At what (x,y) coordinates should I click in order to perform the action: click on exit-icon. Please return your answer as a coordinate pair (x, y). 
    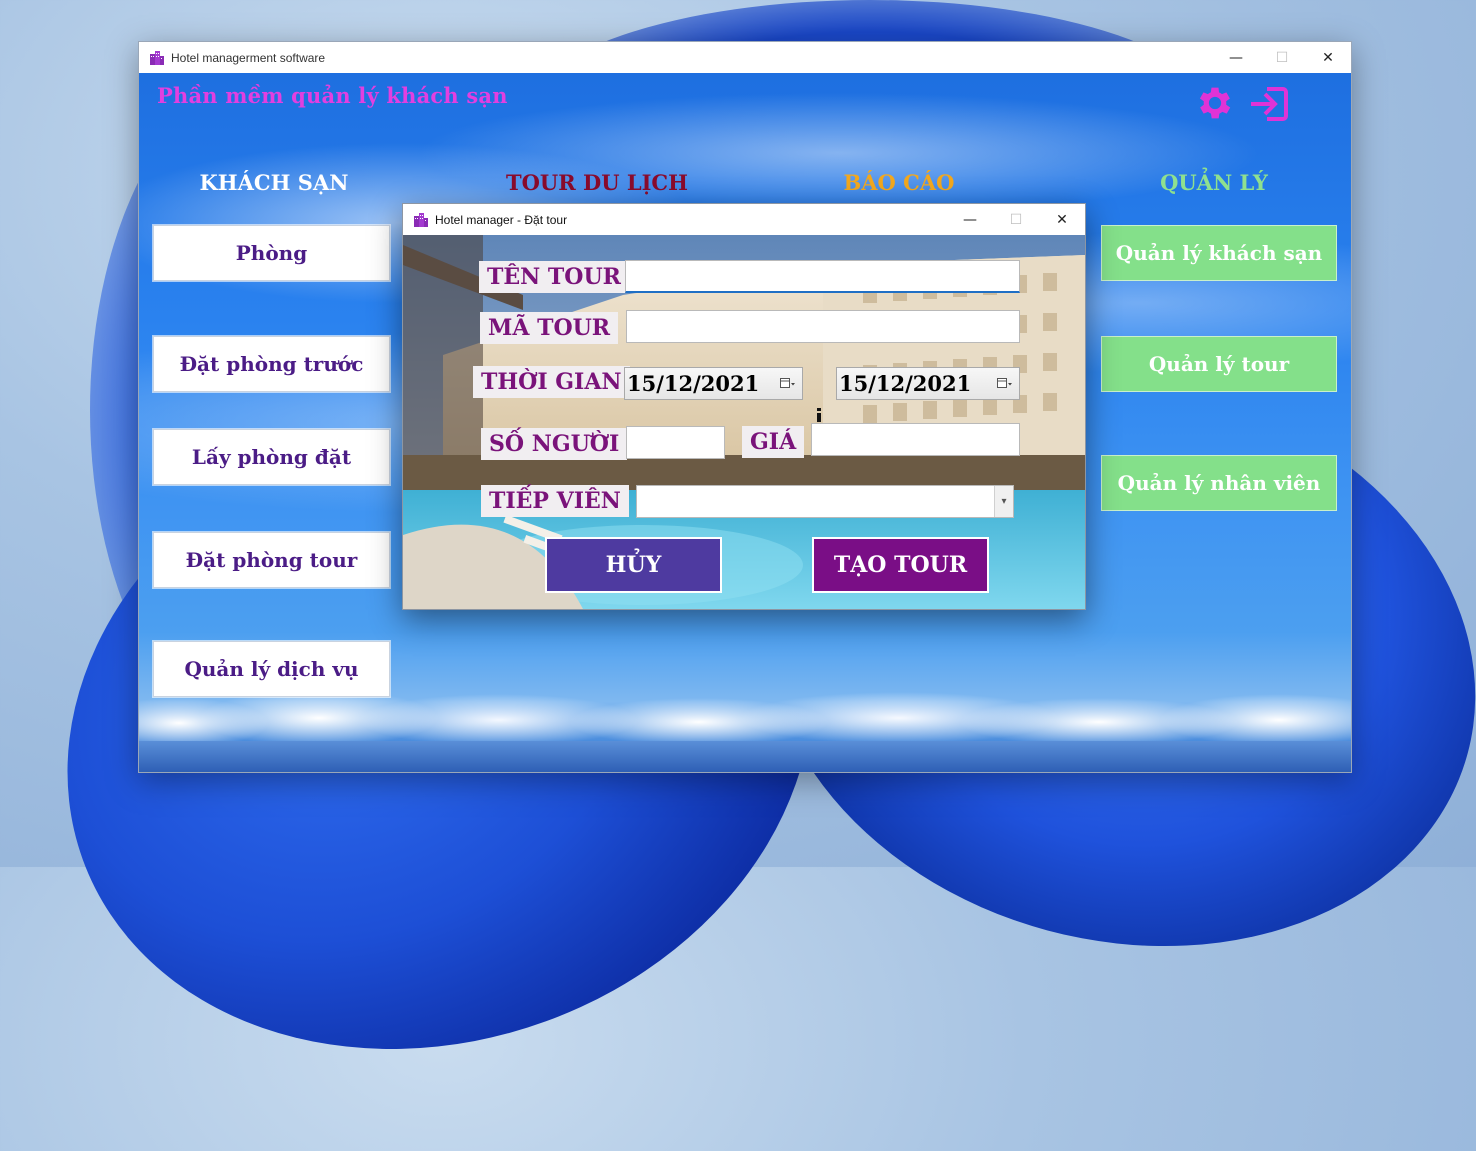
    Looking at the image, I should click on (1268, 104).